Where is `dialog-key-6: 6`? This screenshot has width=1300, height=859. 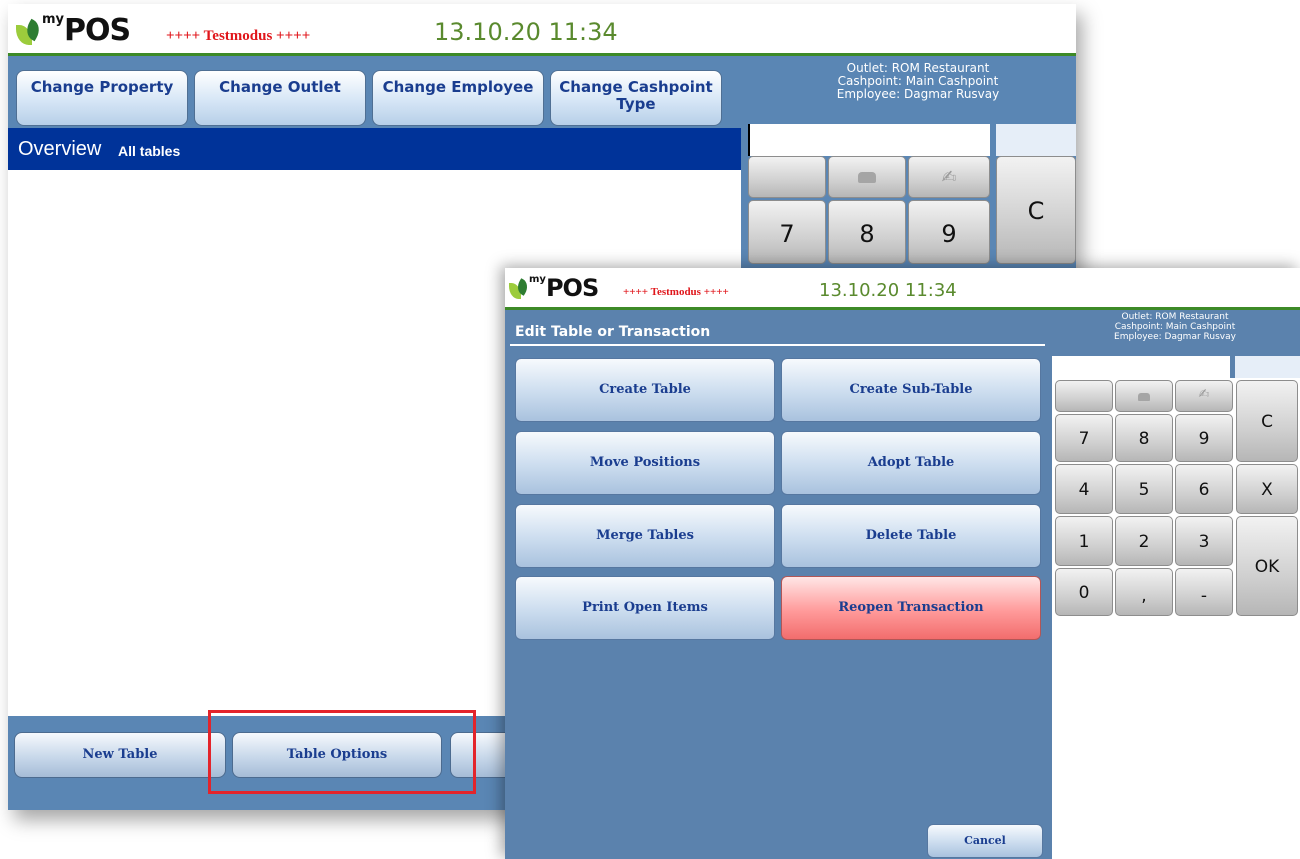 dialog-key-6: 6 is located at coordinates (1204, 489).